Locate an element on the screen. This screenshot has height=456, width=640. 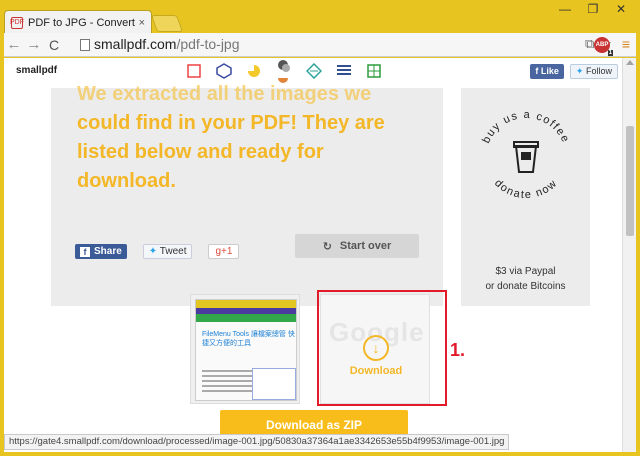
forward-button: → is located at coordinates (34, 44).